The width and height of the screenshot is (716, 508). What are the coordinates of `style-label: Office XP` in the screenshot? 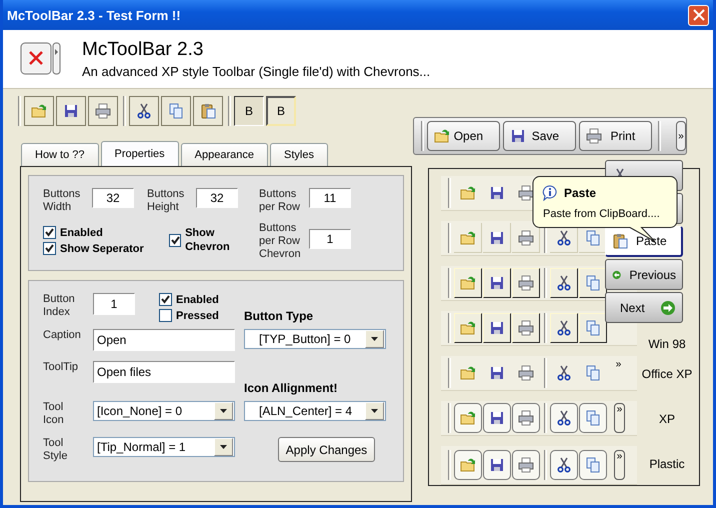 It's located at (667, 374).